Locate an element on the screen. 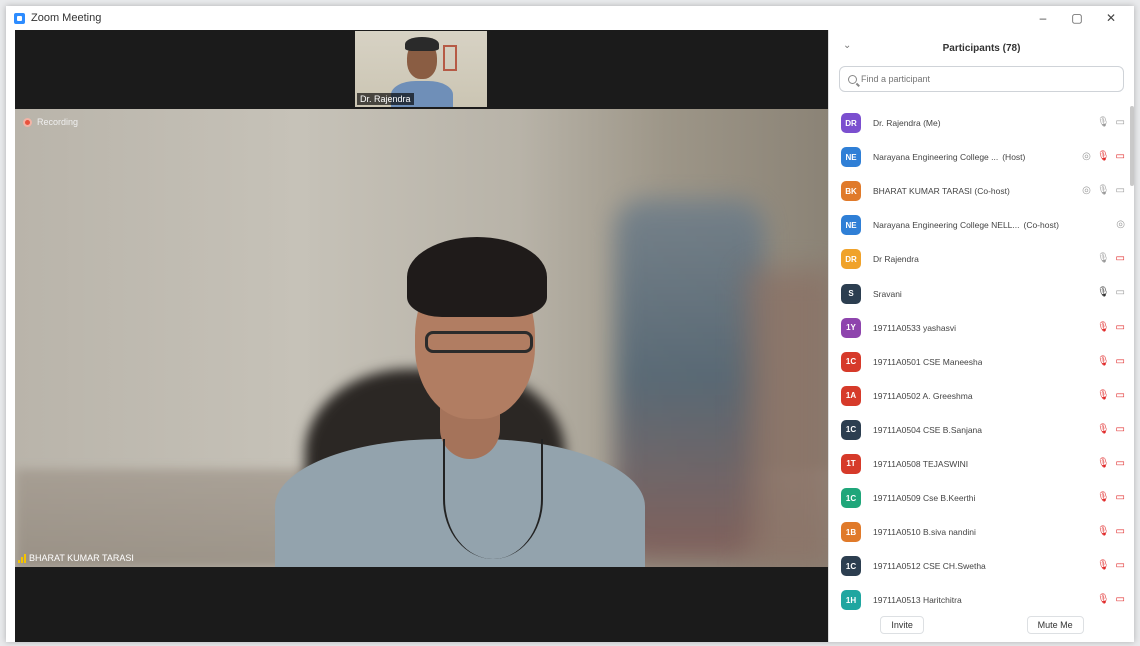  participant-row: BK BHARAT KUMAR TARASI (Co-host) ◎ 🎙︎ ▭ is located at coordinates (979, 191).